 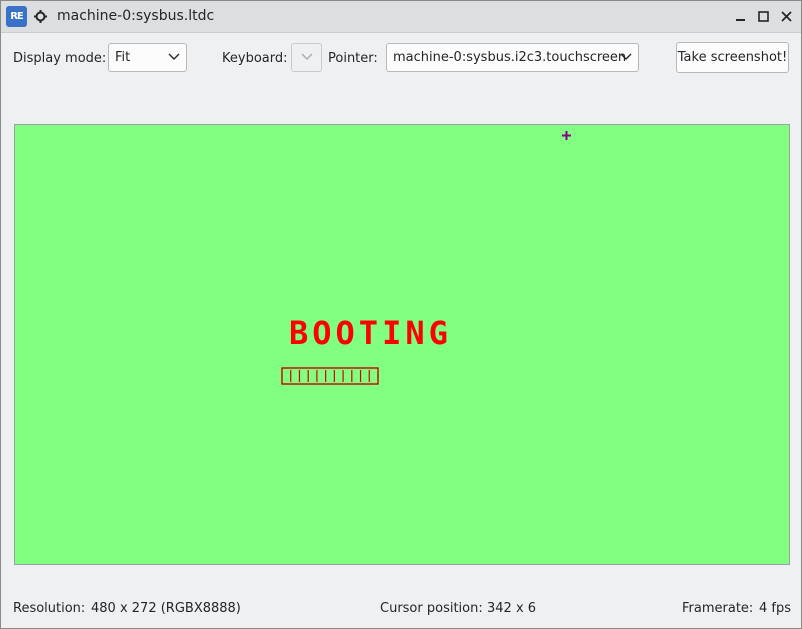 I want to click on display-mode-value: Fit, so click(x=123, y=57).